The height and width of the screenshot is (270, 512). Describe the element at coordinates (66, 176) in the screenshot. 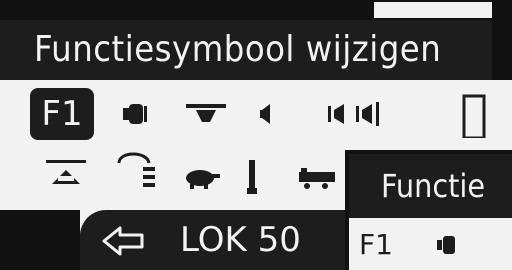

I see `cab-light-icon` at that location.